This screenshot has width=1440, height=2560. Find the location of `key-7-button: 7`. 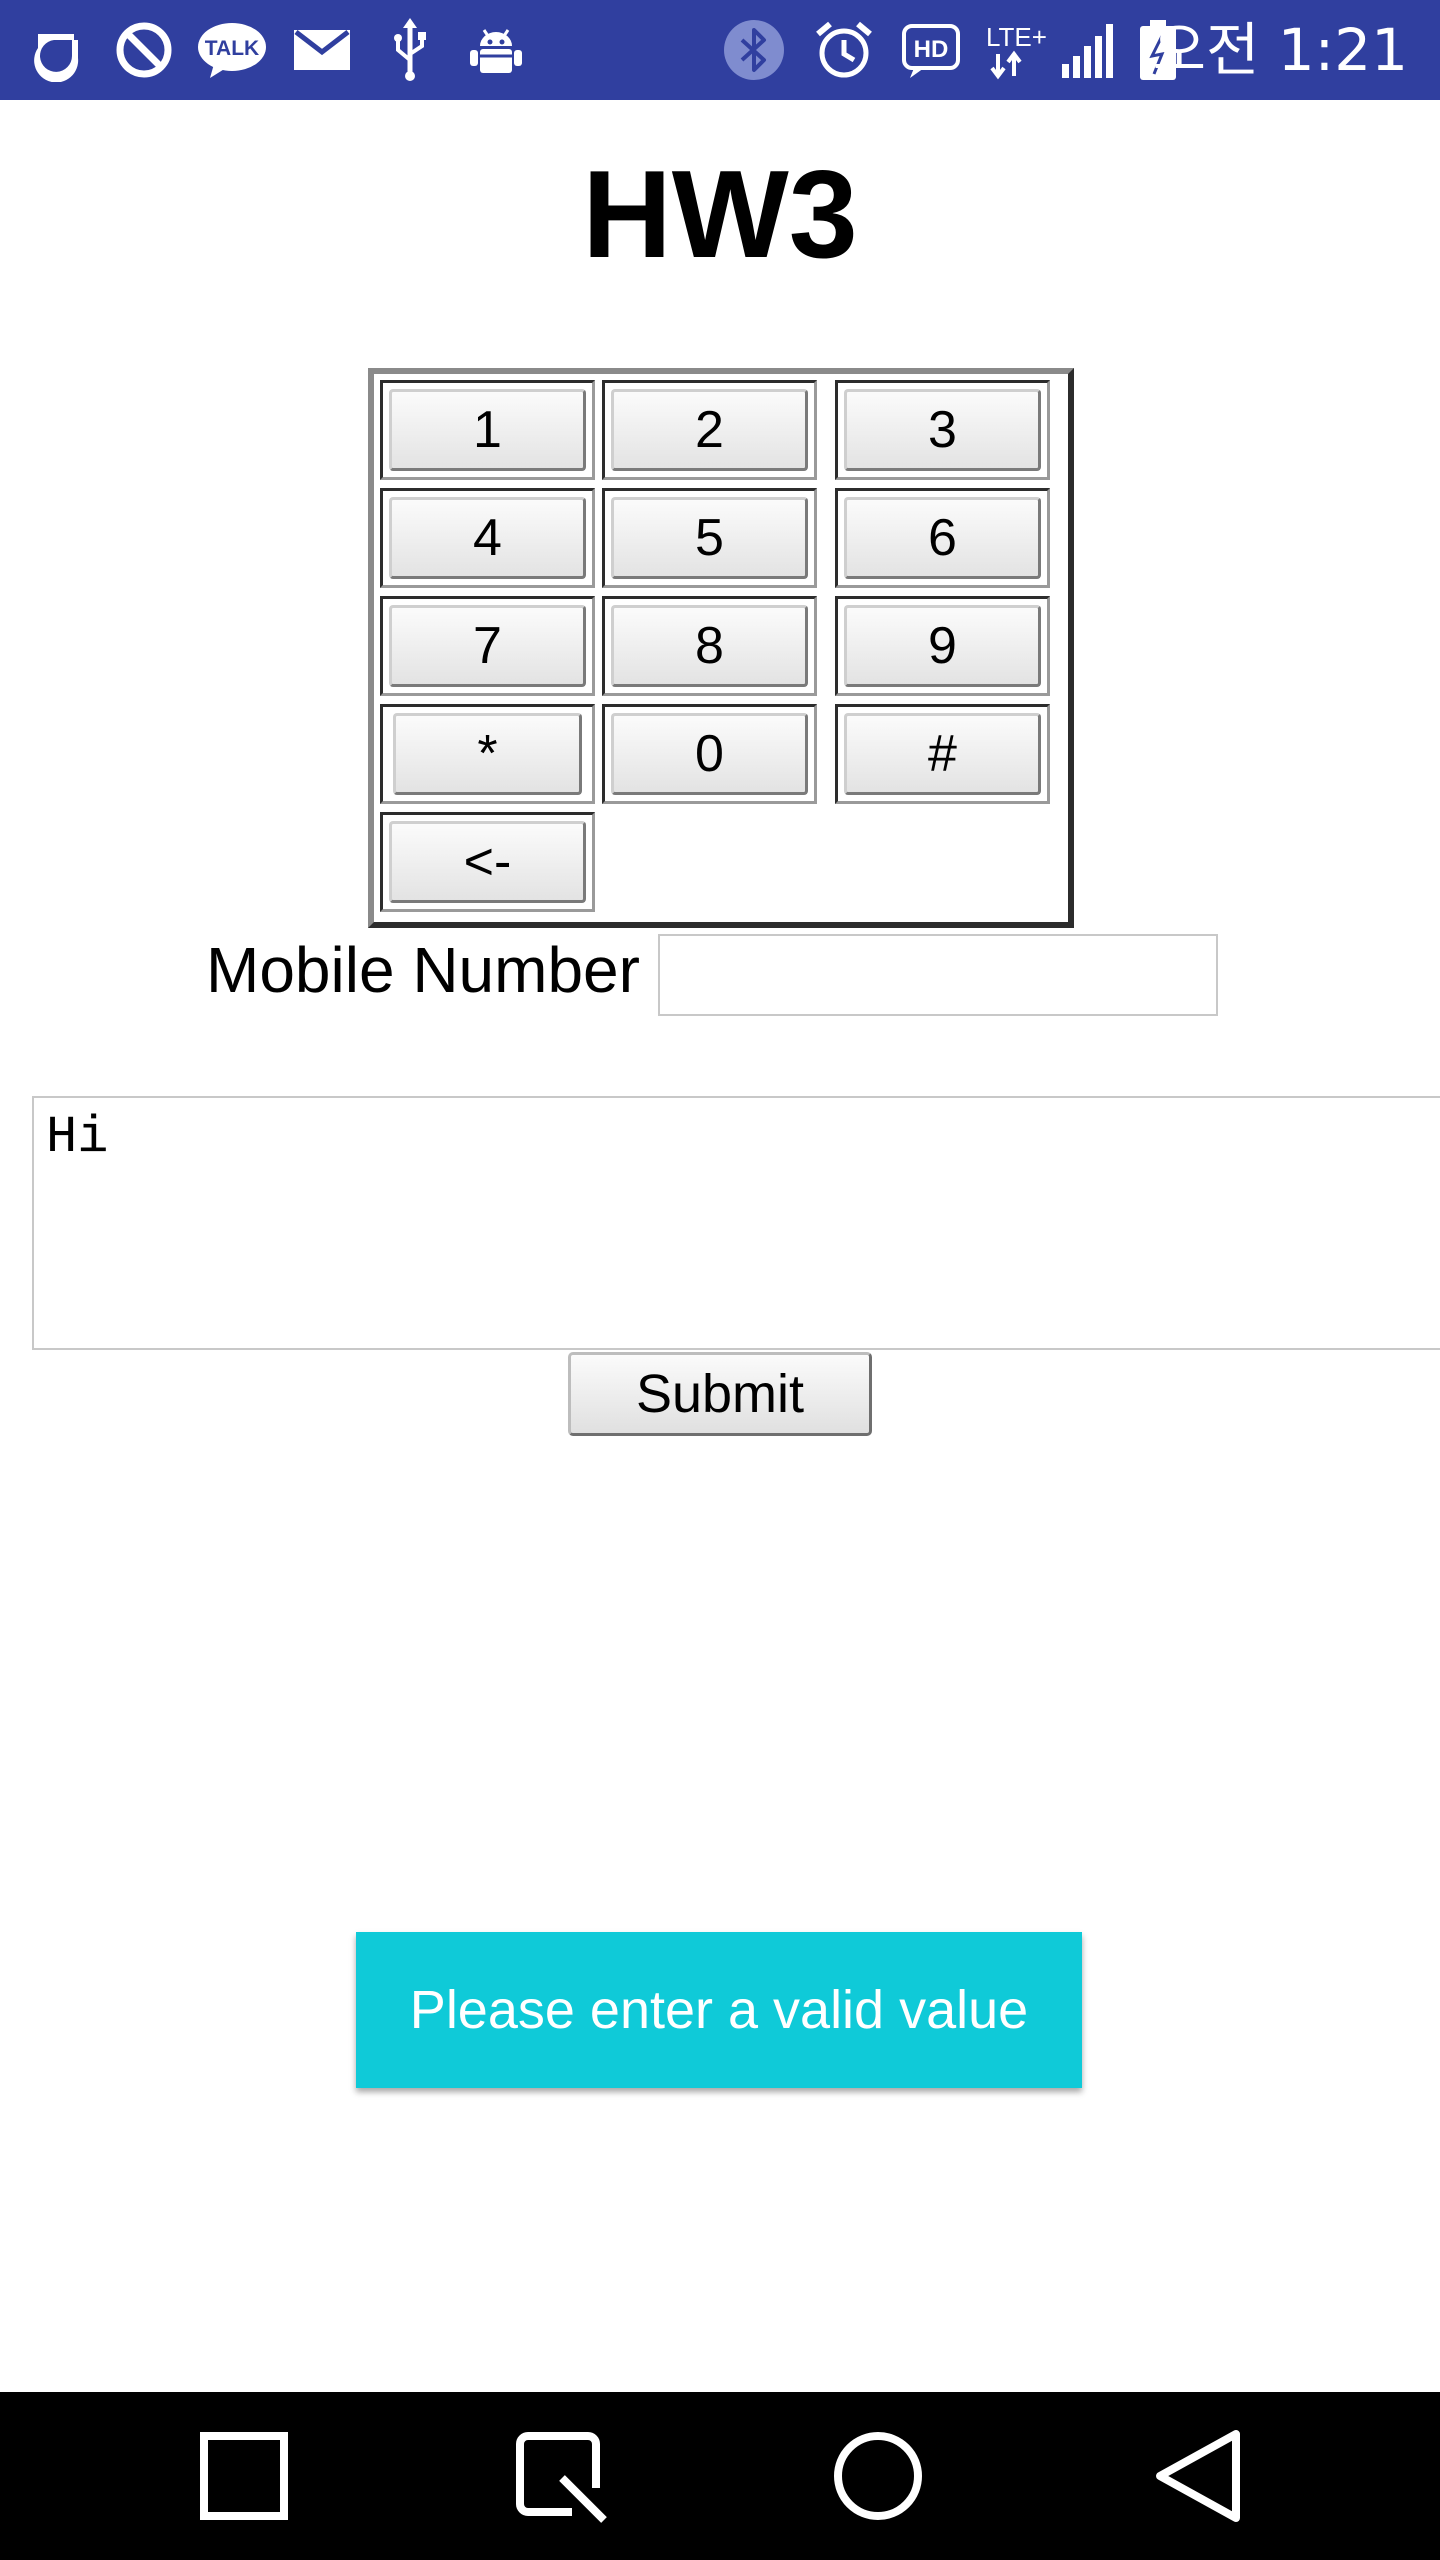

key-7-button: 7 is located at coordinates (487, 646).